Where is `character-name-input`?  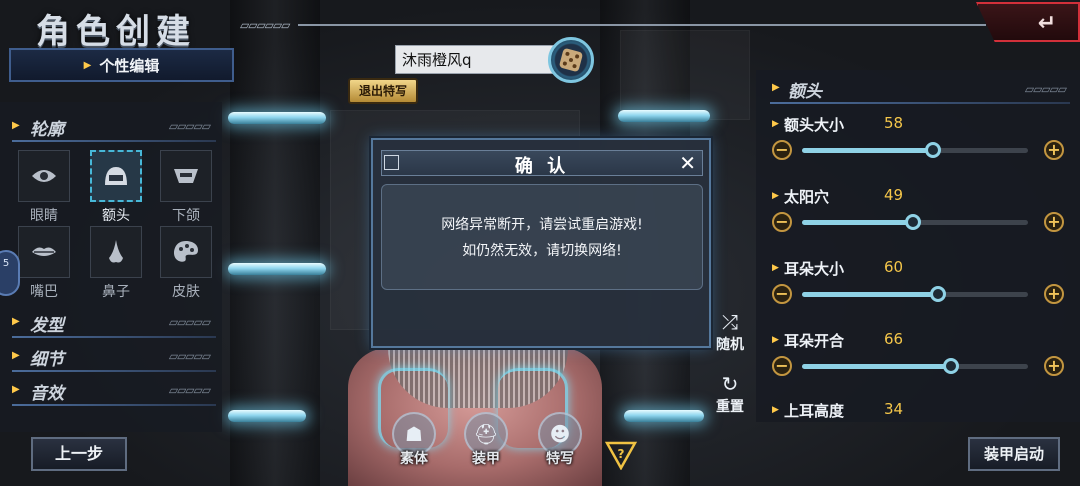
character-name-input is located at coordinates (482, 59).